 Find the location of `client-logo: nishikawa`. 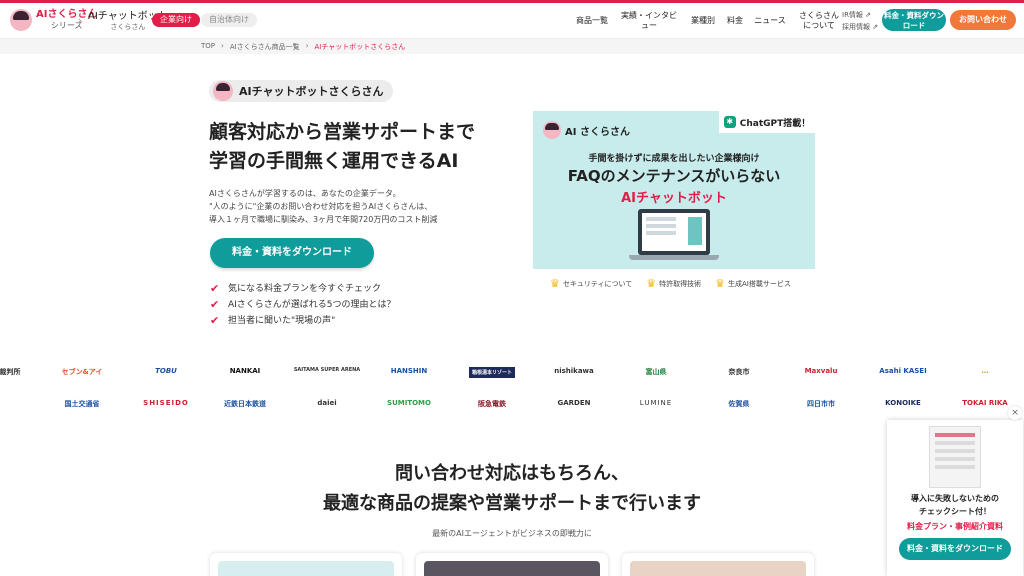

client-logo: nishikawa is located at coordinates (574, 371).